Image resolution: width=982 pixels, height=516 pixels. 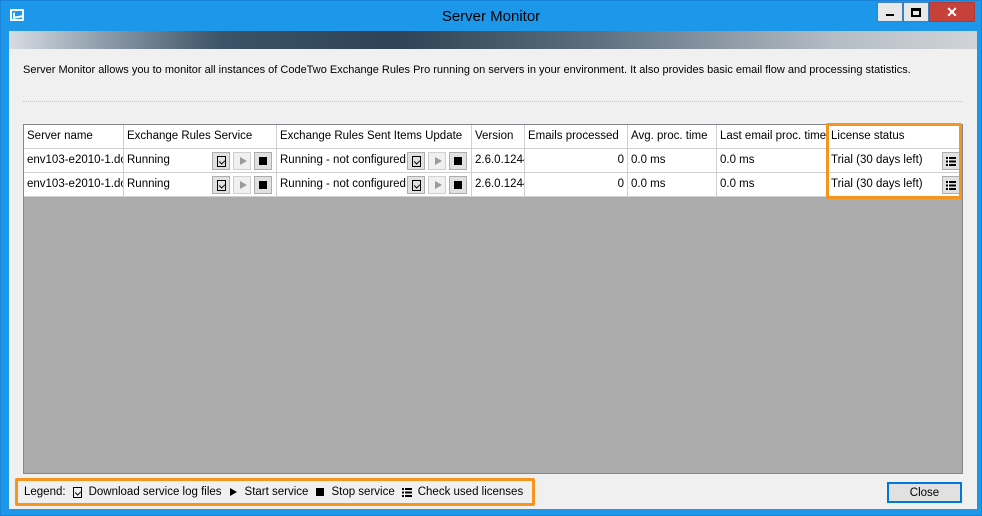 I want to click on header-avg-proc-time: Avg. proc. time, so click(x=672, y=137).